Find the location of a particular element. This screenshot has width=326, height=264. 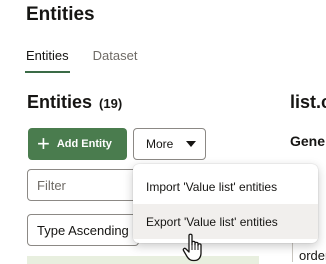

entity-list-item is located at coordinates (143, 260).